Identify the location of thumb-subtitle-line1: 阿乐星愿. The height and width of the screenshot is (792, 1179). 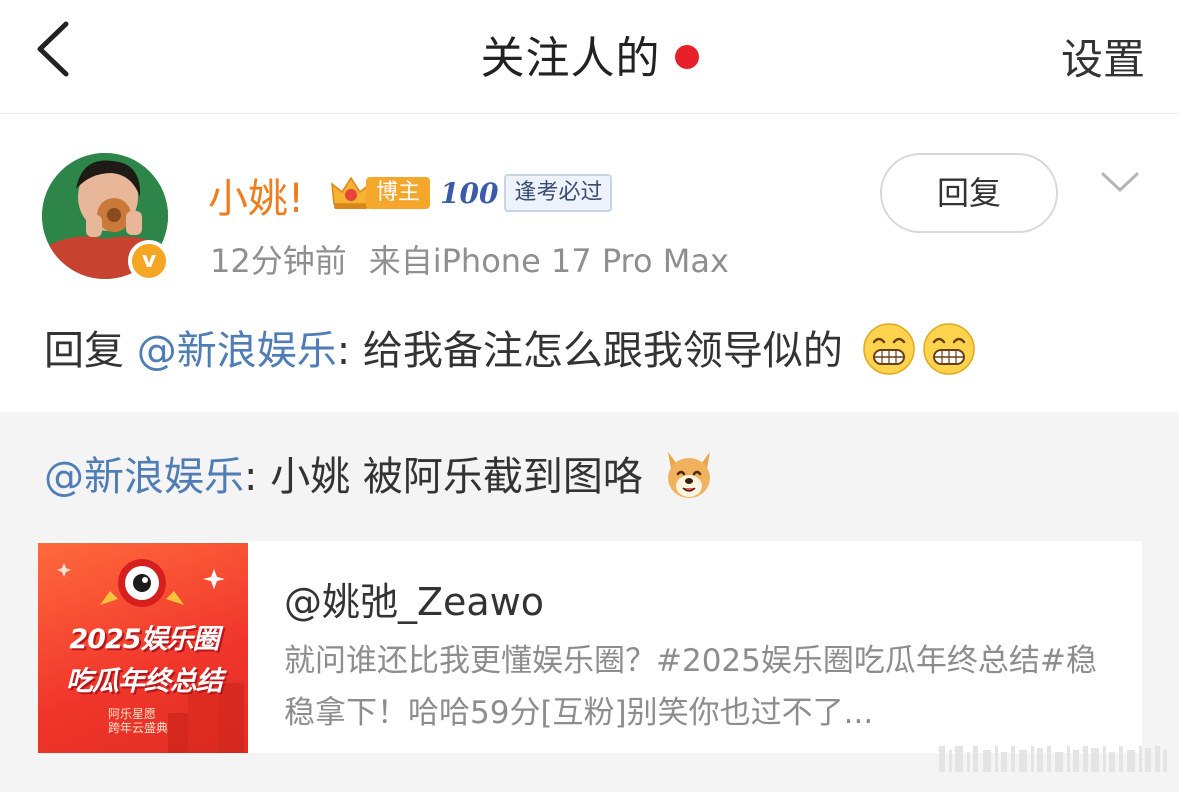
(132, 714).